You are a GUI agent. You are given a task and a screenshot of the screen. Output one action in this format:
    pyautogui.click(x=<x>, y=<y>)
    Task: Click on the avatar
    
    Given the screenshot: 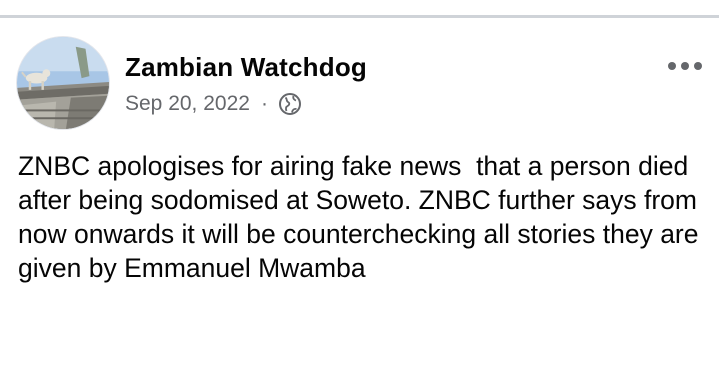 What is the action you would take?
    pyautogui.click(x=63, y=83)
    